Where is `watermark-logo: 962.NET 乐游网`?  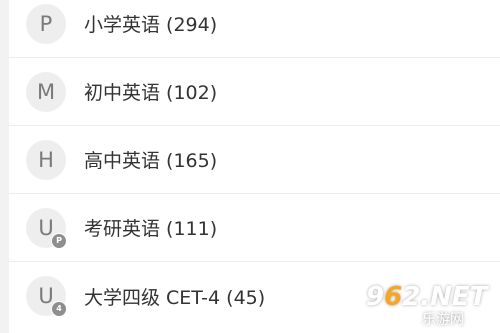 watermark-logo: 962.NET 乐游网 is located at coordinates (432, 306).